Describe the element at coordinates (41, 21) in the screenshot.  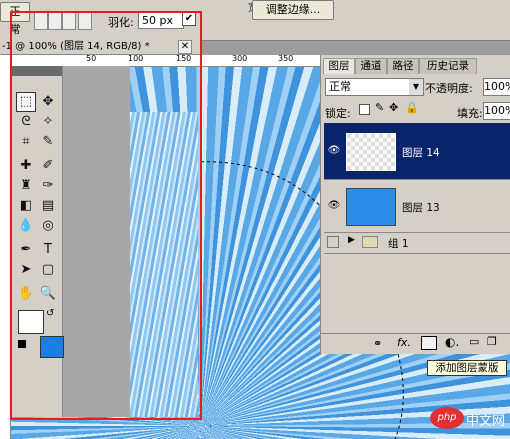
I see `new-selection-icon` at that location.